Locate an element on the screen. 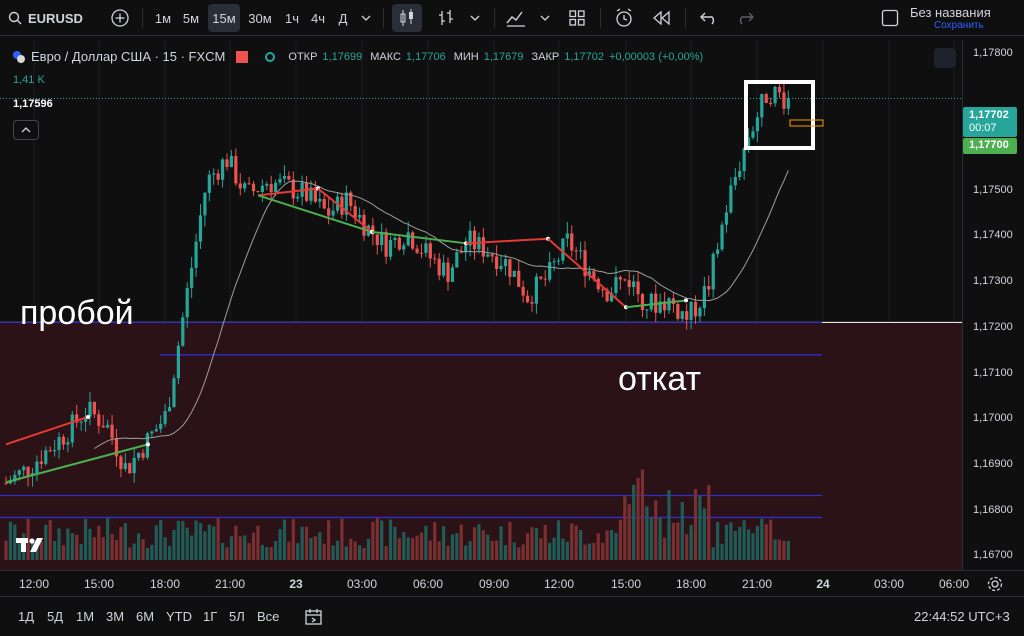 This screenshot has height=636, width=1024. range-button: 1М is located at coordinates (85, 616).